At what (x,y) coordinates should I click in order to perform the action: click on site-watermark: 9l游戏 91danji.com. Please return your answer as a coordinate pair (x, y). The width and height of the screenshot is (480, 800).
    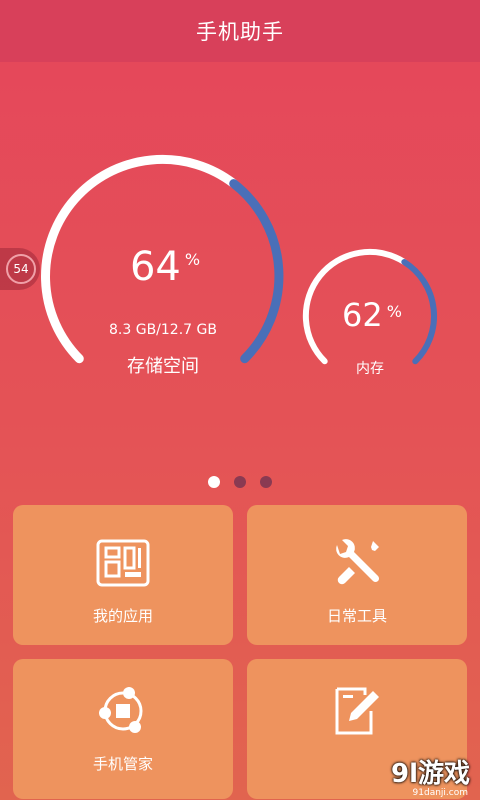
    Looking at the image, I should click on (430, 775).